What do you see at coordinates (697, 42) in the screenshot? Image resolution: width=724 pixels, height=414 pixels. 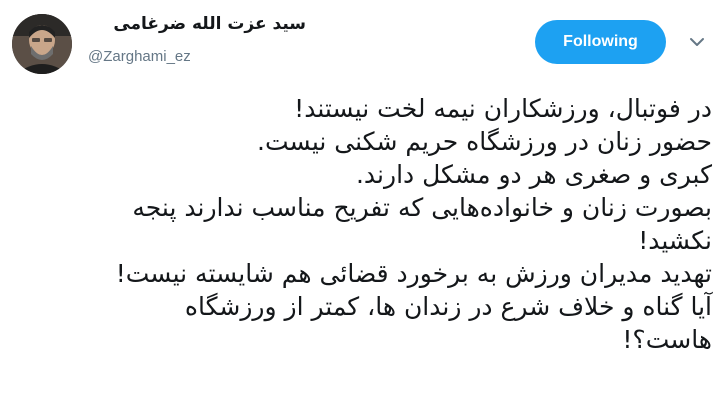 I see `chevron-down-icon` at bounding box center [697, 42].